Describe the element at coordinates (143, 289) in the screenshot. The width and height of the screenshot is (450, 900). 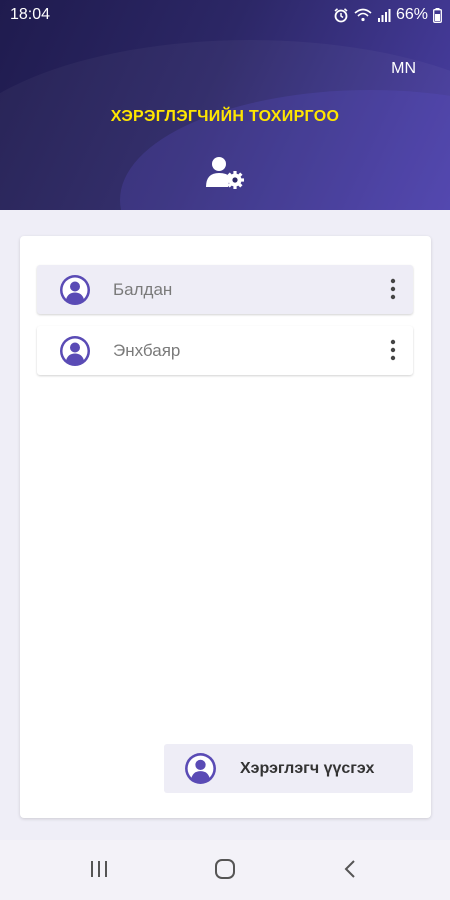
I see `user-name: Балдан` at that location.